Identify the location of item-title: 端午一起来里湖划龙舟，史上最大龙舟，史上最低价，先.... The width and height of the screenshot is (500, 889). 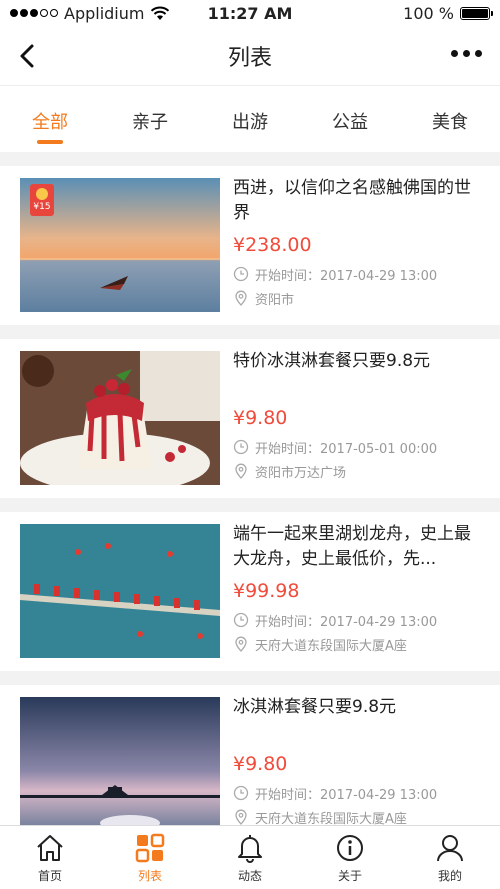
(352, 546).